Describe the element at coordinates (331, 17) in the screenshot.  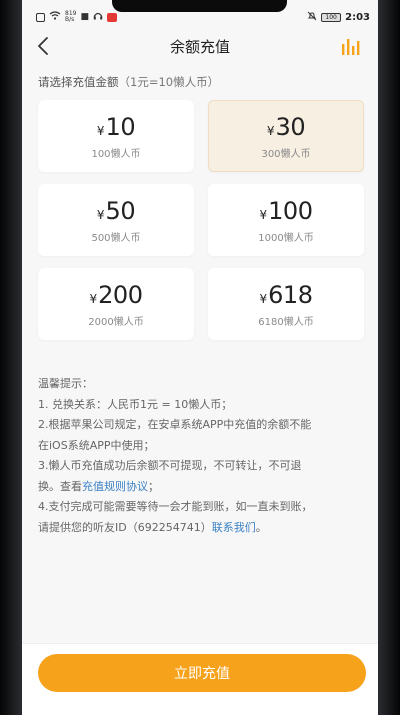
I see `battery-icon: 100` at that location.